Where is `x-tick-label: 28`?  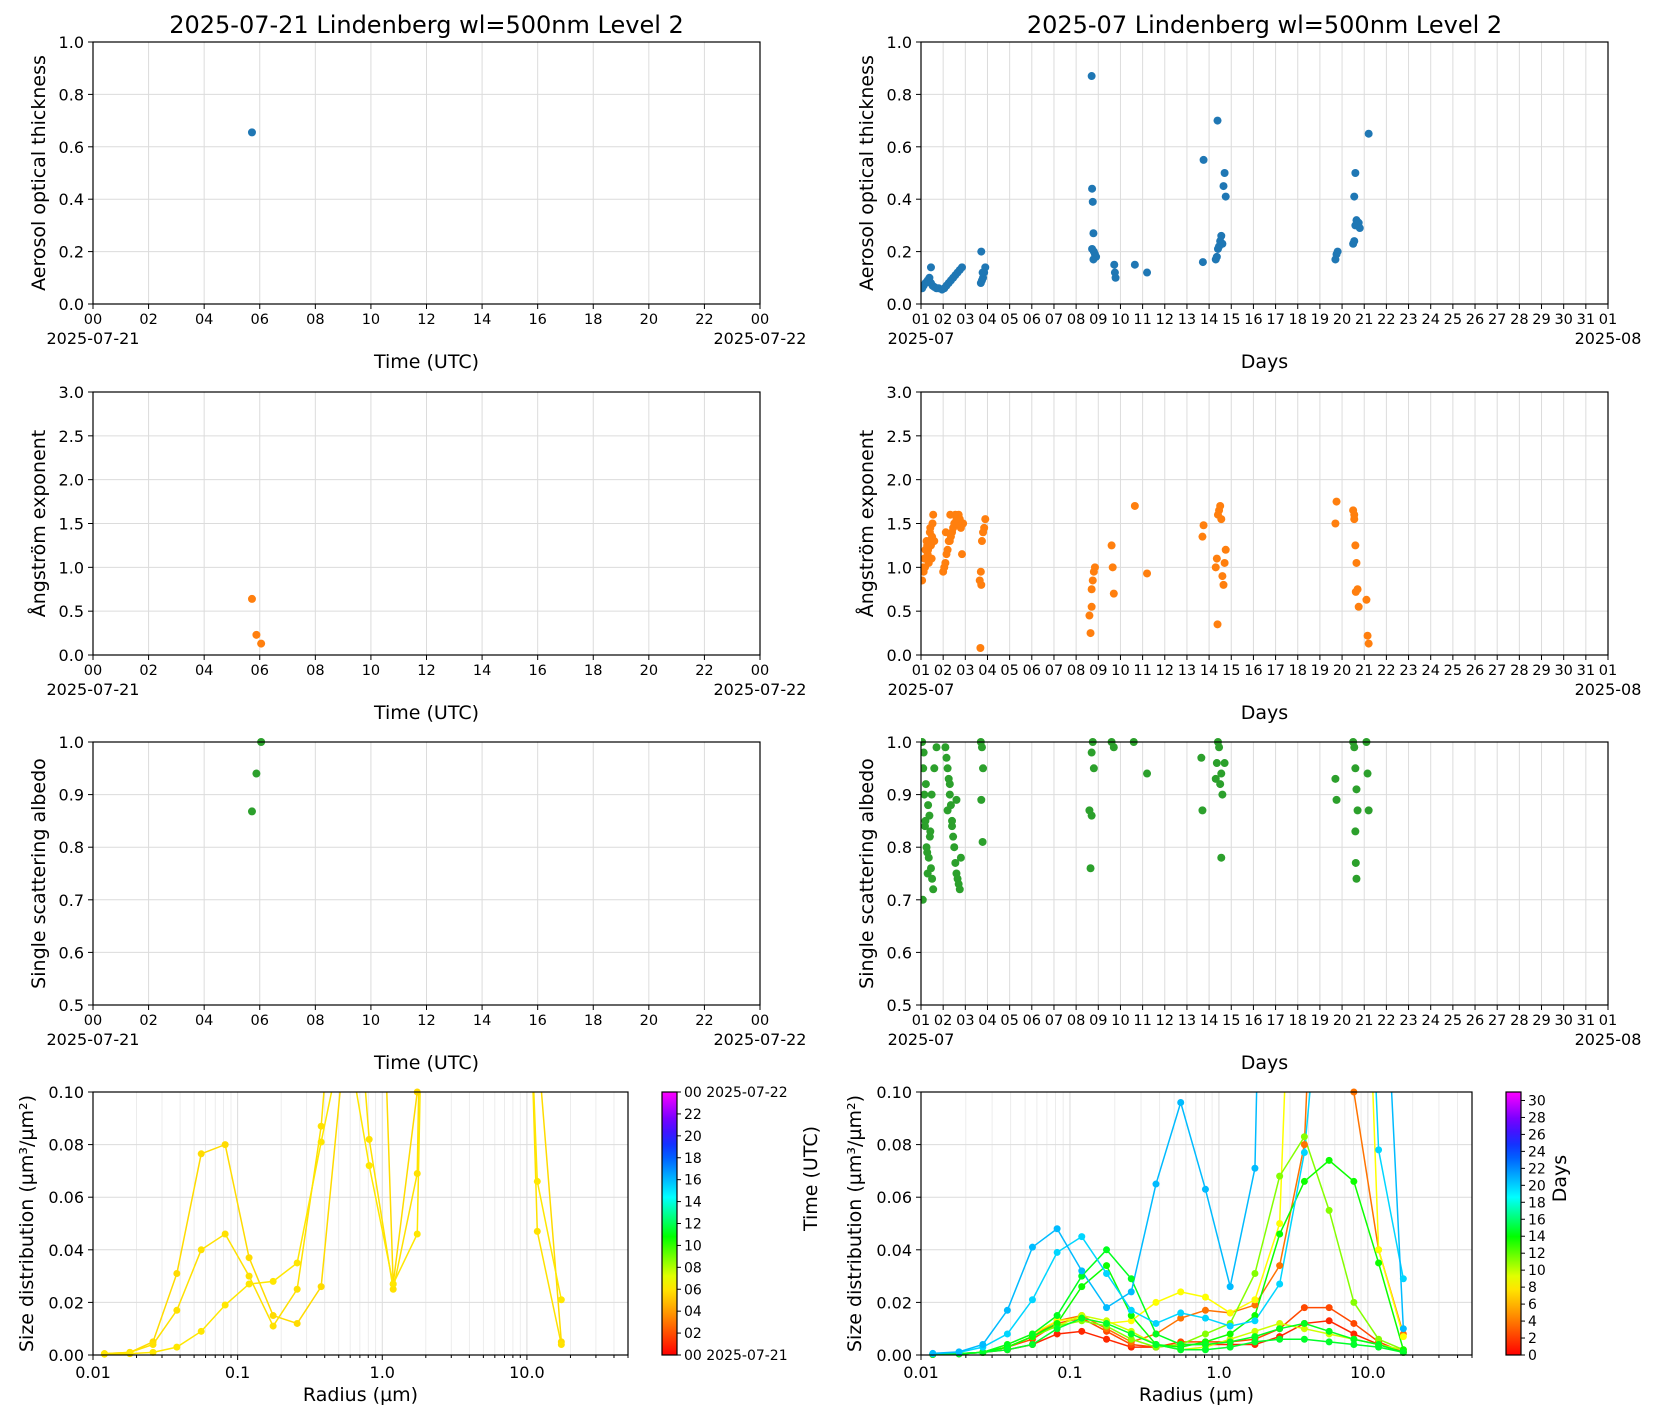 x-tick-label: 28 is located at coordinates (1519, 320).